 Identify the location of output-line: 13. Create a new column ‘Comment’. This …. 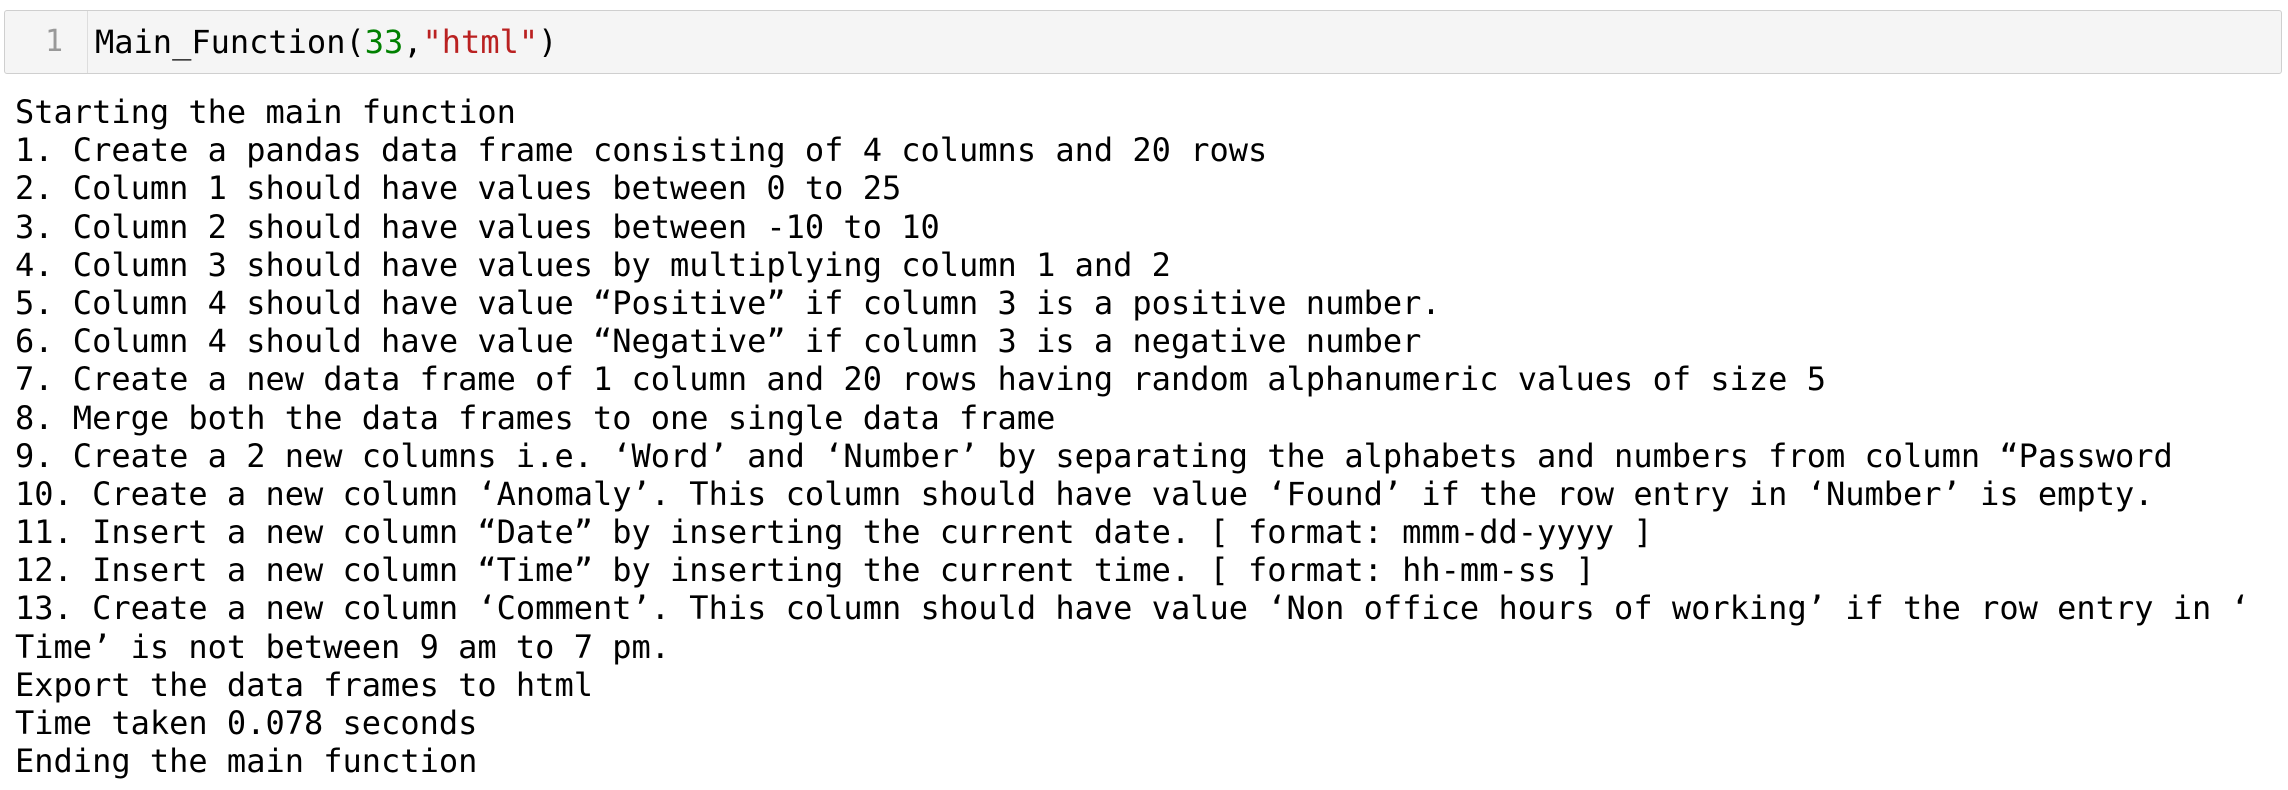
(1132, 608).